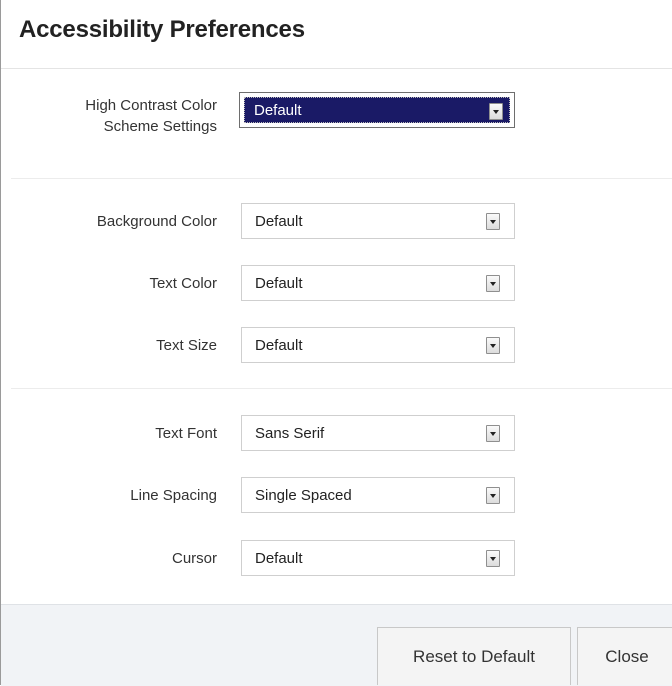  What do you see at coordinates (183, 283) in the screenshot?
I see `text-color-label: Text Color` at bounding box center [183, 283].